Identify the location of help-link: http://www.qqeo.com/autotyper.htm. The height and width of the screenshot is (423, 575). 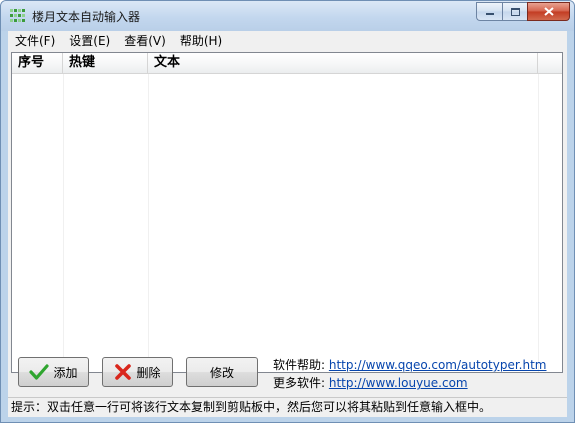
(438, 365).